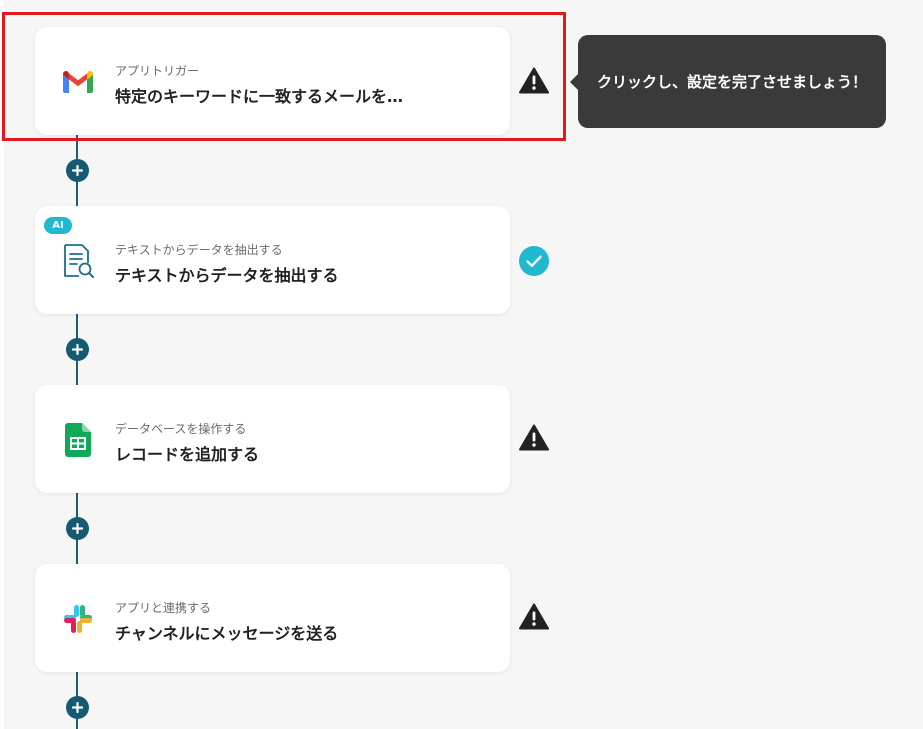 This screenshot has width=923, height=729. I want to click on step-subtitle: テキストからデータを抽出する, so click(199, 250).